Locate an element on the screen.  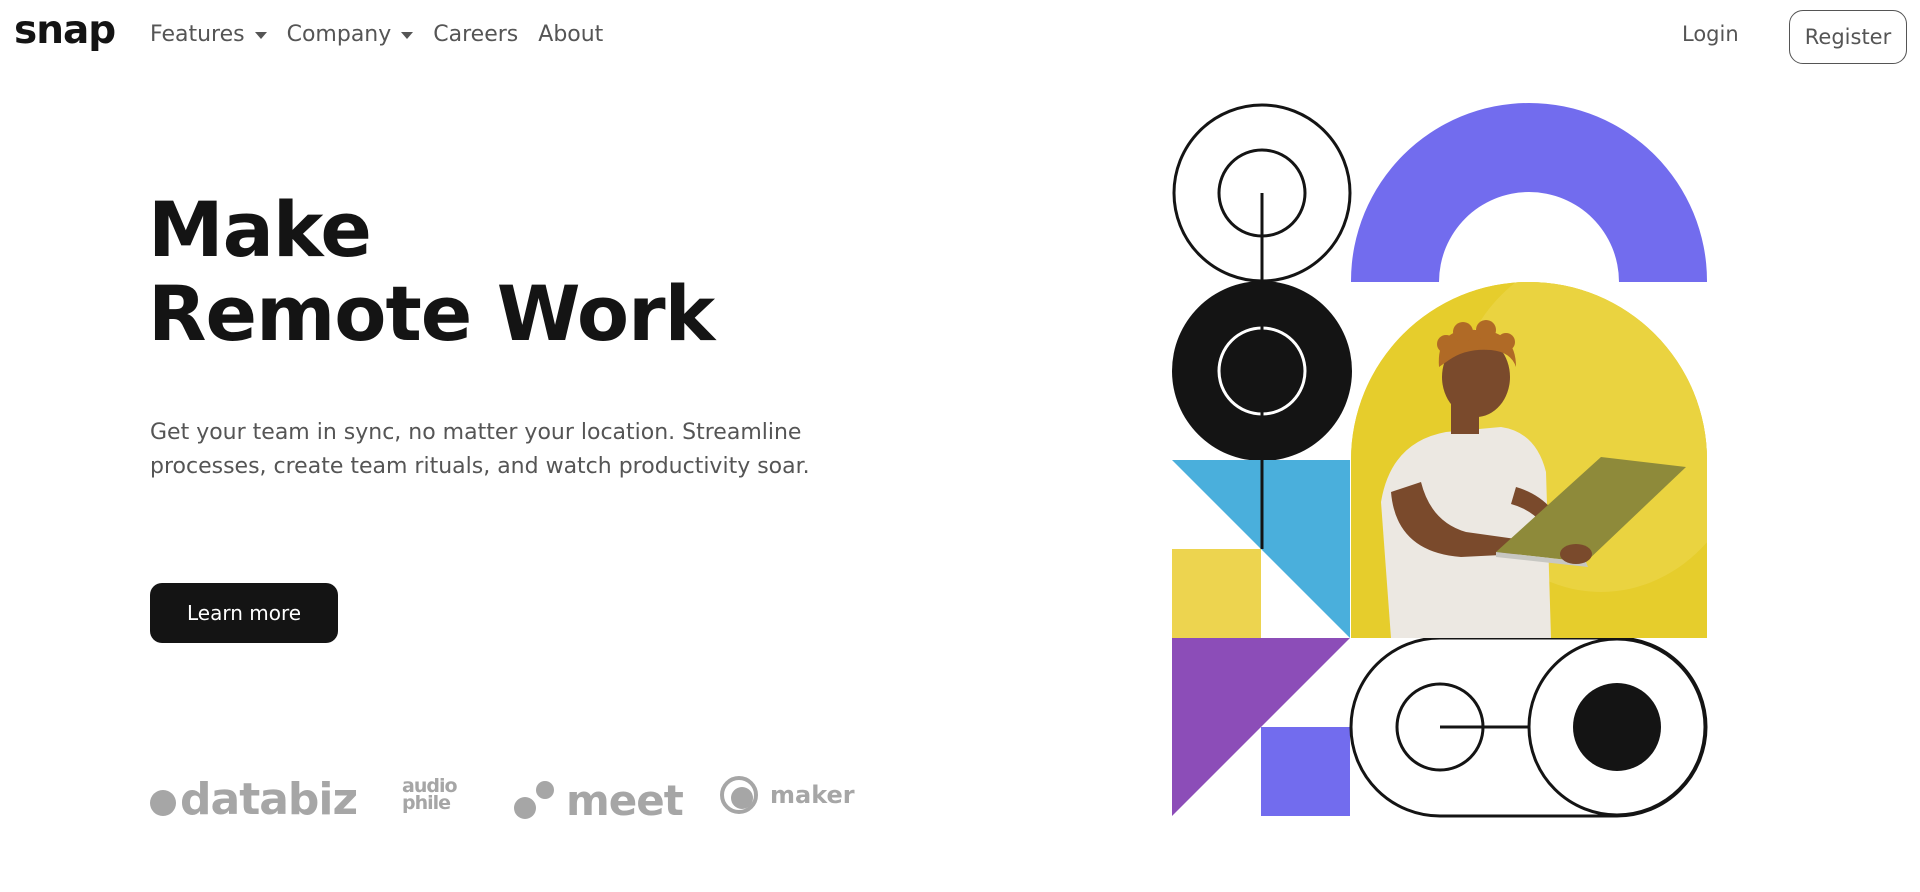
person-with-laptop-image is located at coordinates (1529, 460).